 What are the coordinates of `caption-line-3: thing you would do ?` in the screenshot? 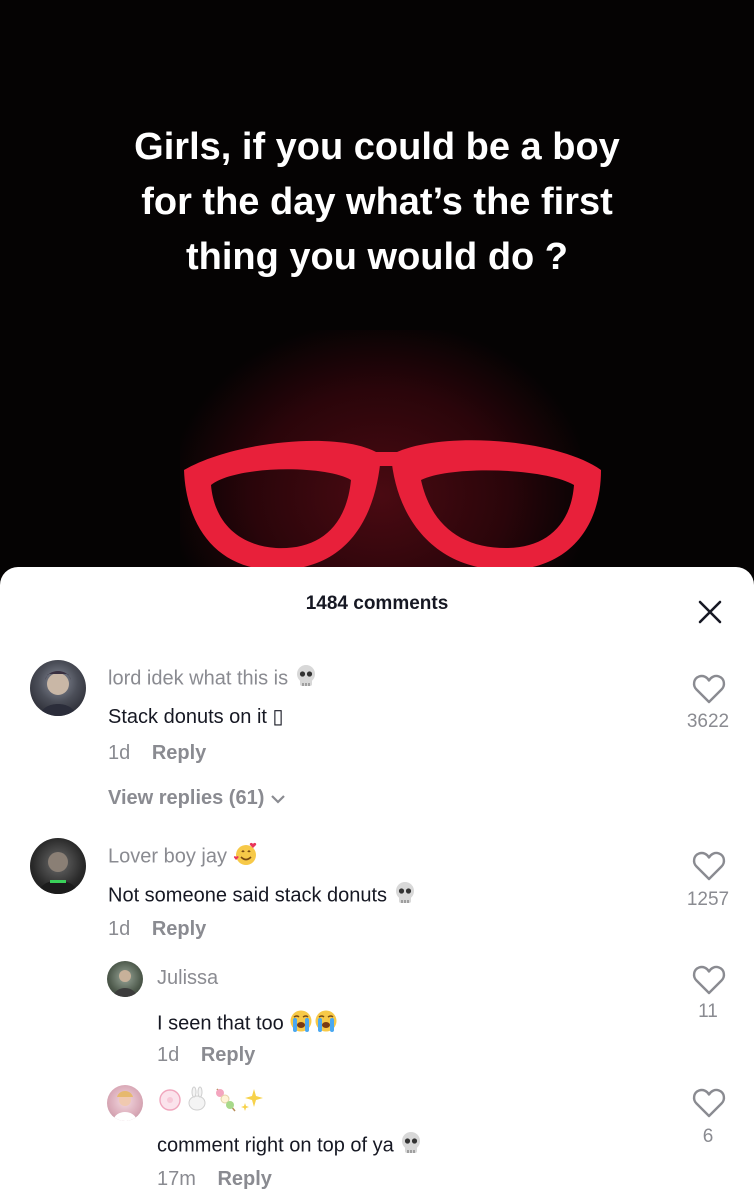 It's located at (377, 257).